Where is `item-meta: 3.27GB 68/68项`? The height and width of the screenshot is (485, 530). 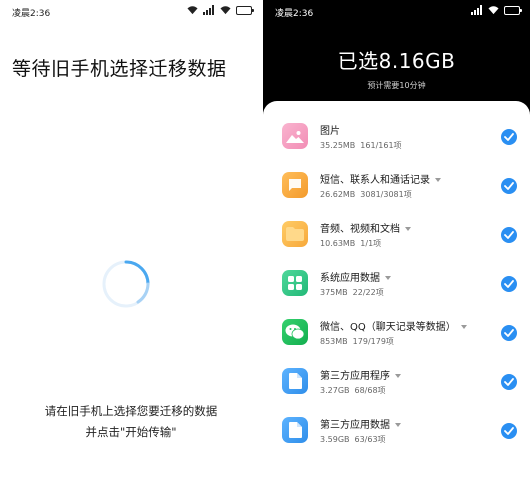 item-meta: 3.27GB 68/68项 is located at coordinates (353, 390).